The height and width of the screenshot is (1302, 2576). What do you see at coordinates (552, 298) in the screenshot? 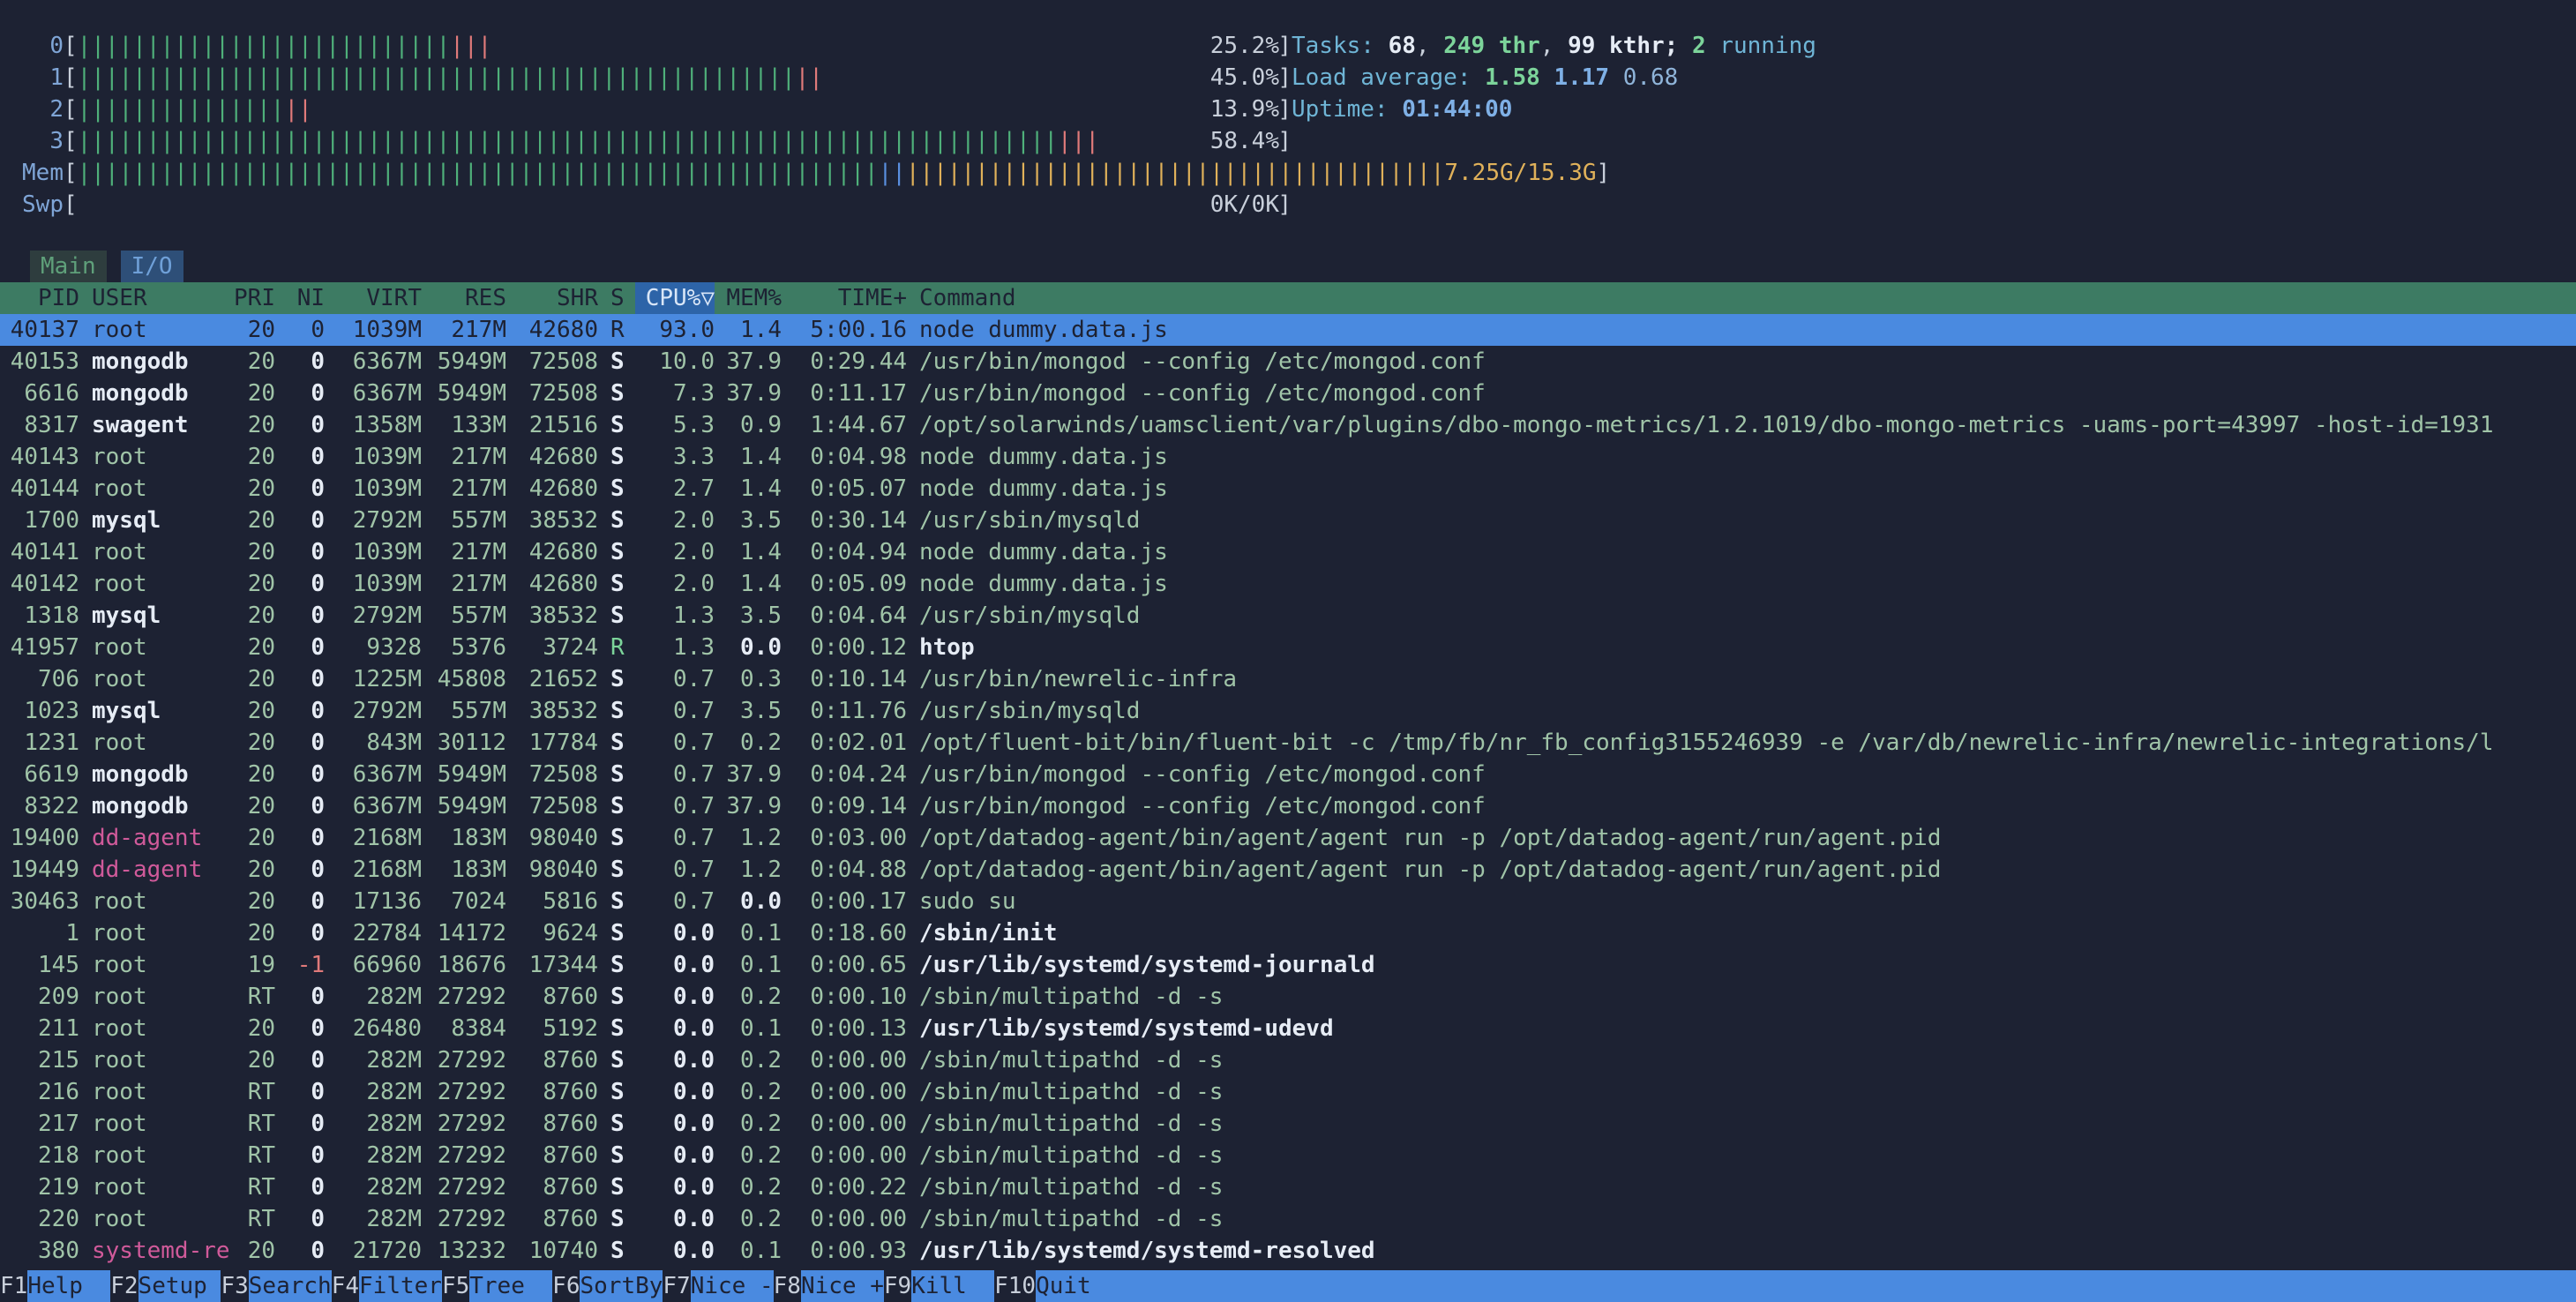
I see `col-shr: SHR` at bounding box center [552, 298].